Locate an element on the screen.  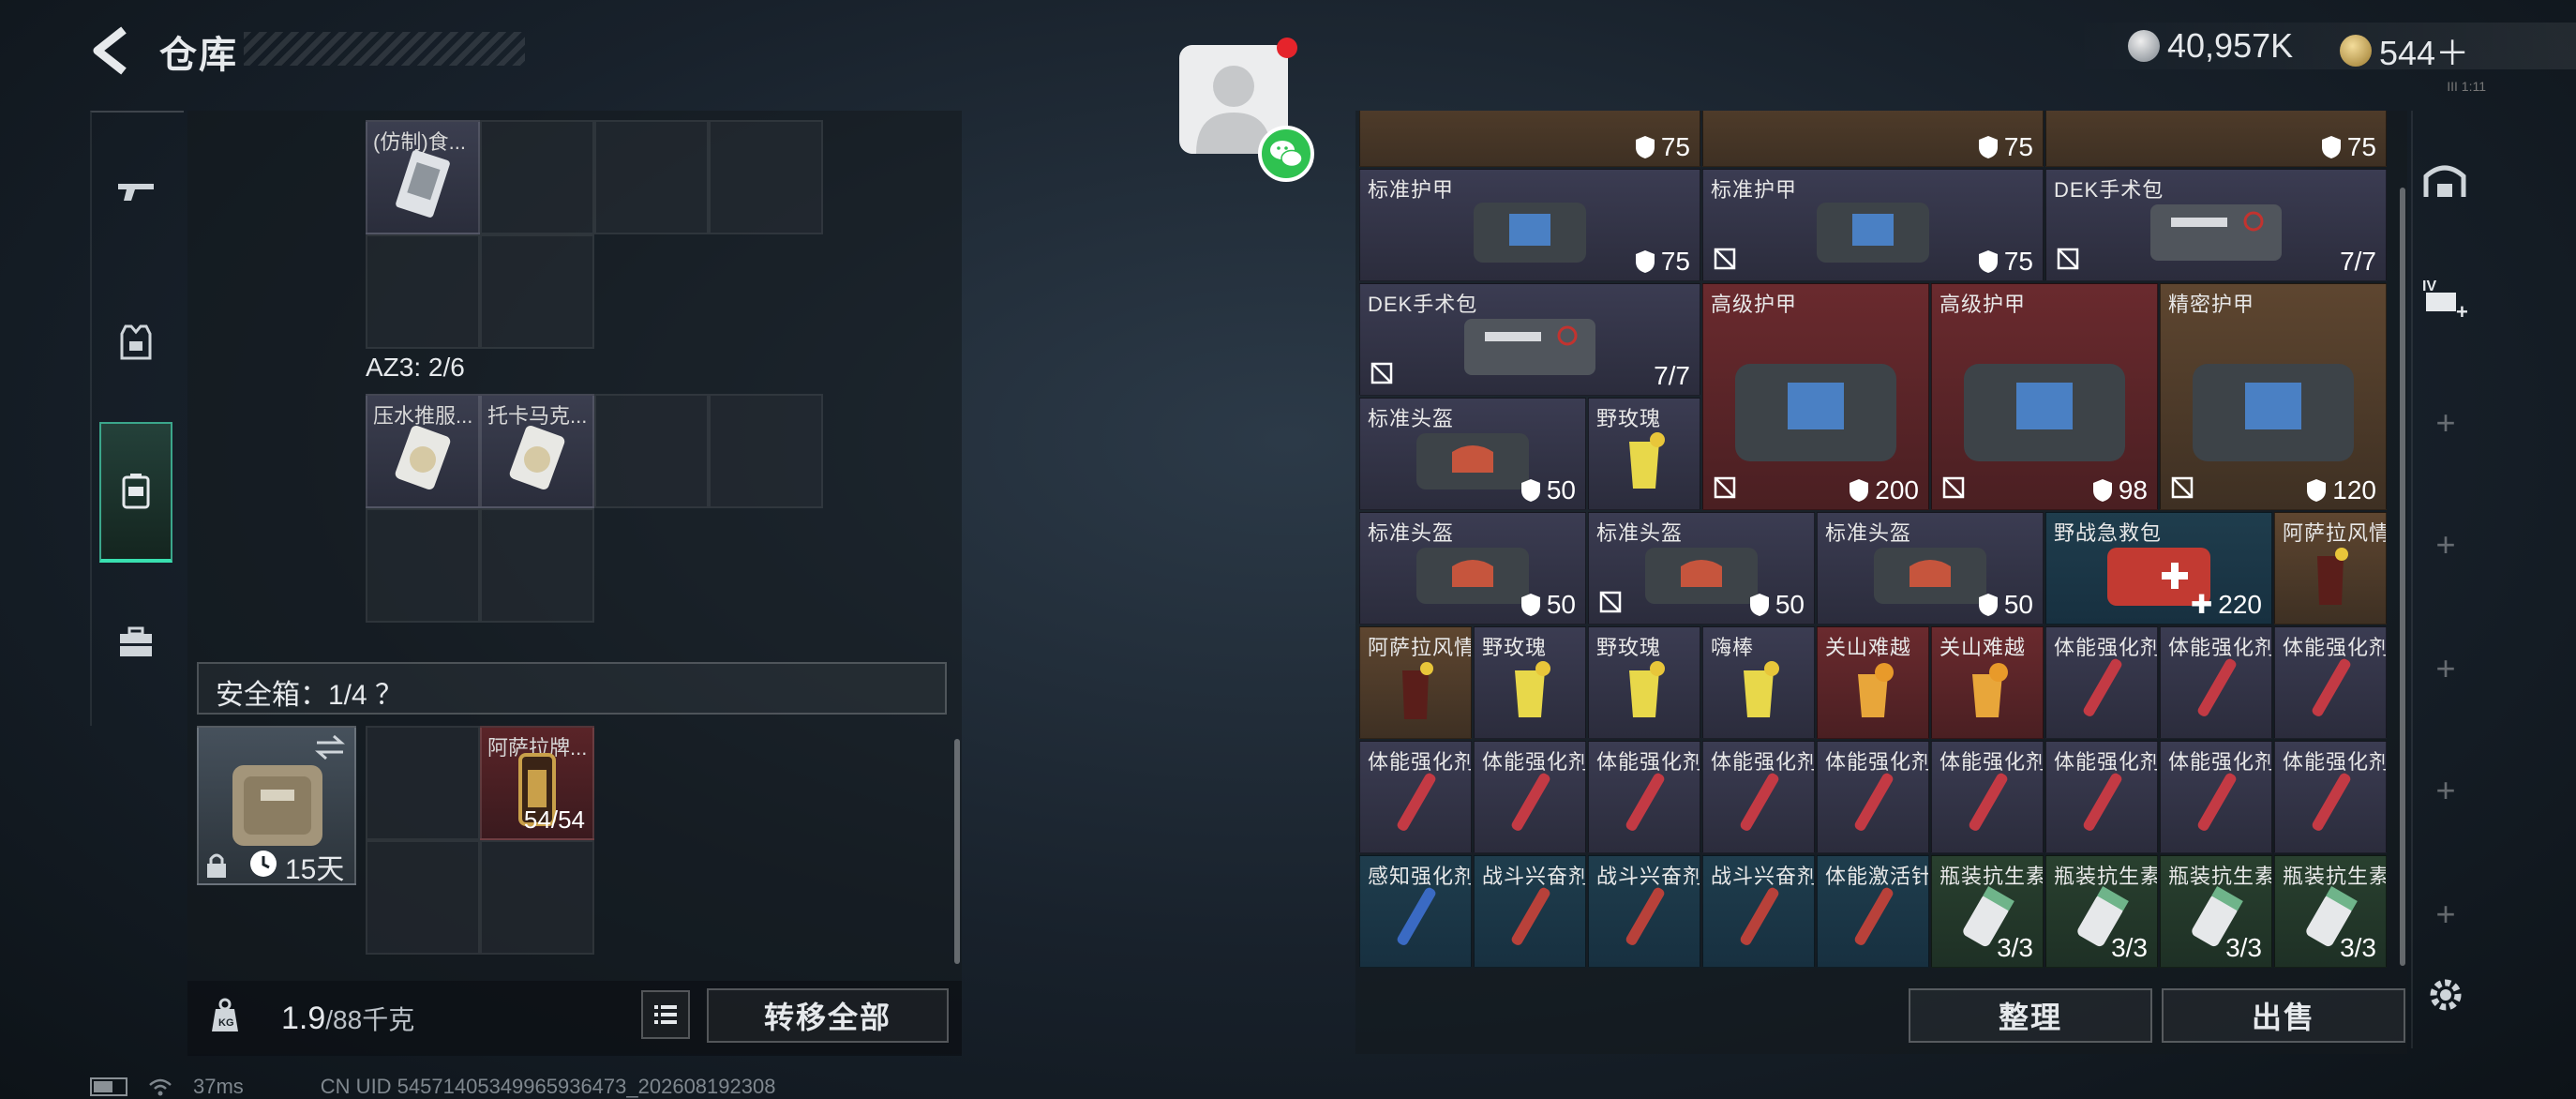
grid-item-stamina-activator: 体能激活针 is located at coordinates (1873, 911).